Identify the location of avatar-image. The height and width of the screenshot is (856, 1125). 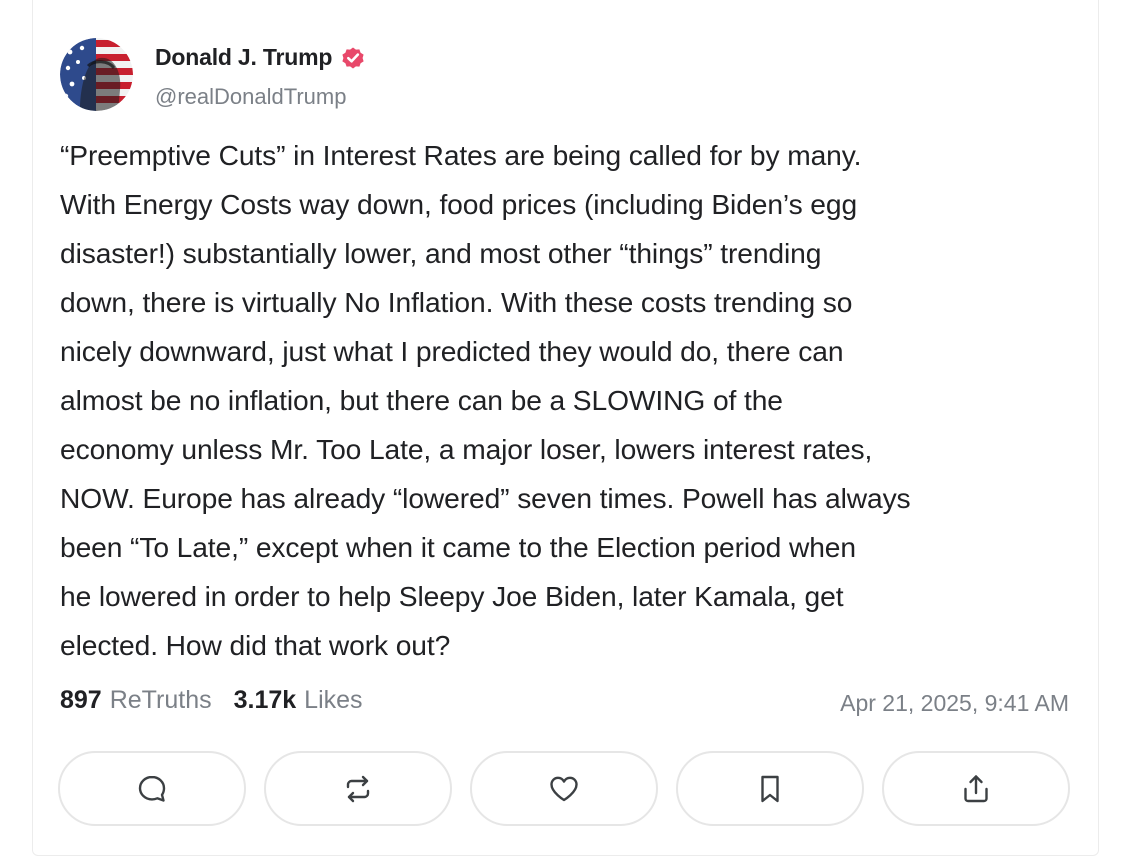
(96, 74).